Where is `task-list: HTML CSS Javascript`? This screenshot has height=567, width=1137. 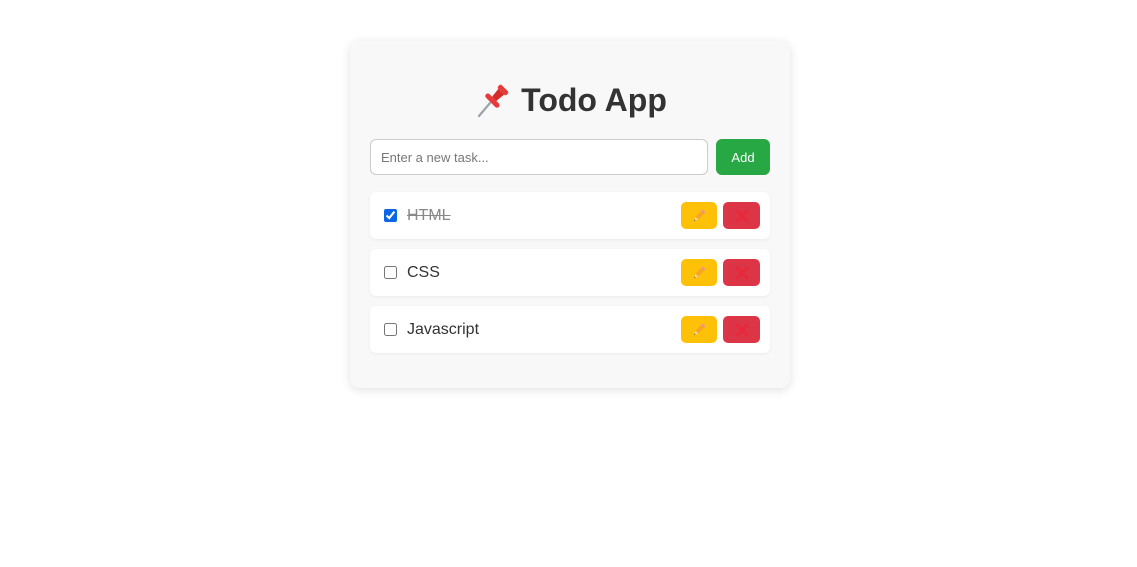
task-list: HTML CSS Javascript is located at coordinates (570, 272).